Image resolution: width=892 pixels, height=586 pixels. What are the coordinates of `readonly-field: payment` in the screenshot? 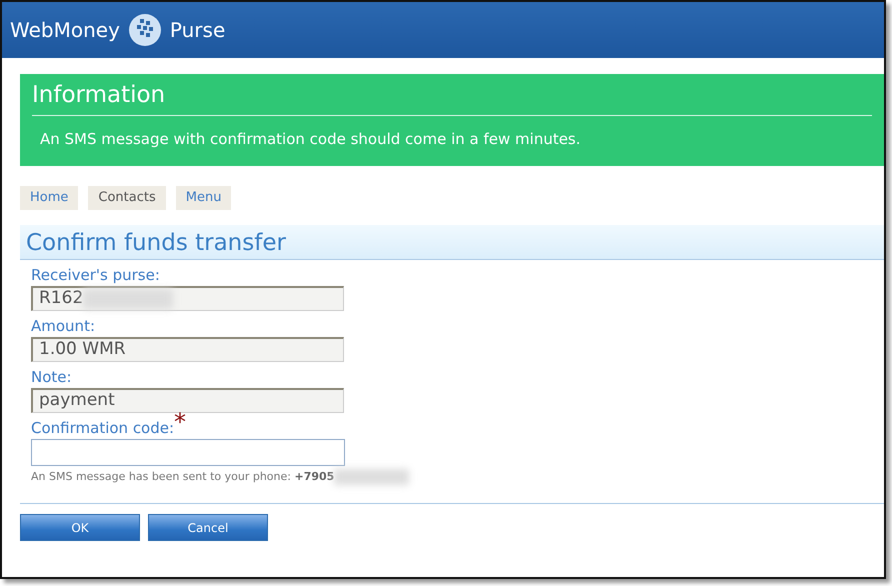 It's located at (187, 400).